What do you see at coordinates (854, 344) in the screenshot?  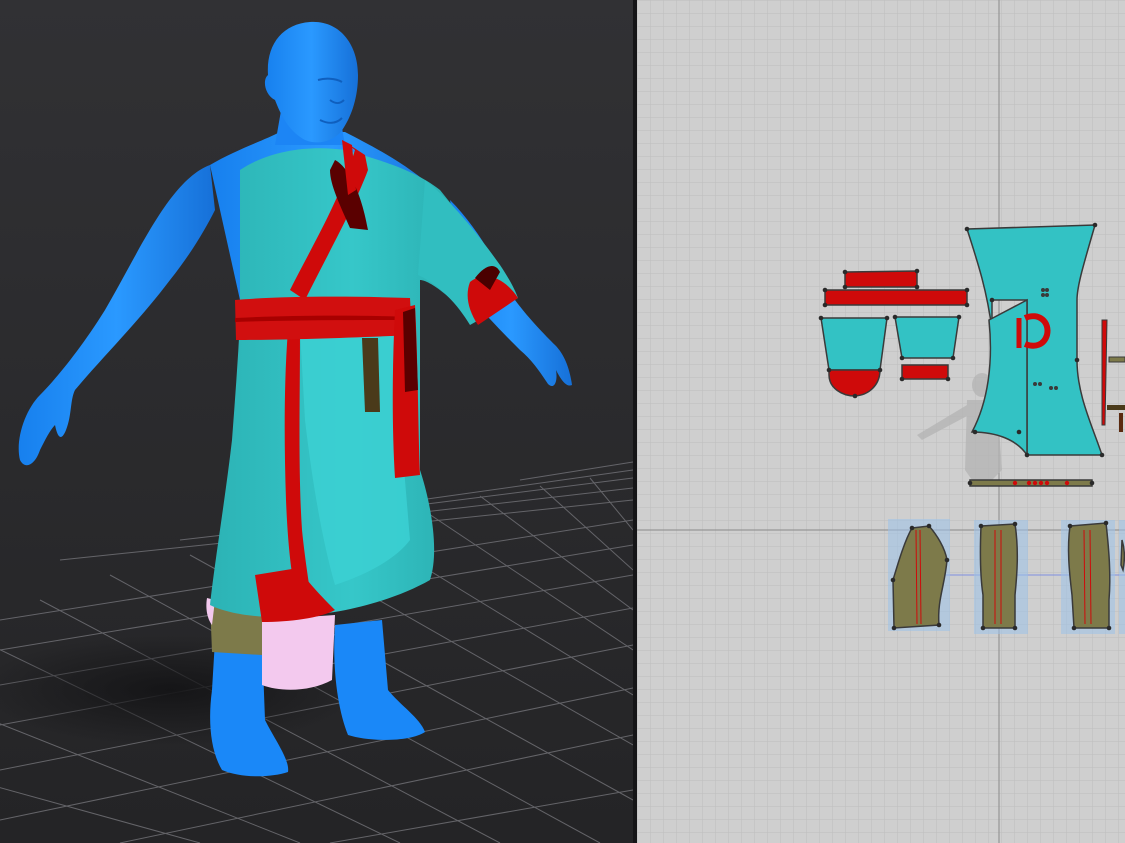 I see `piece-sleeve-panel-left` at bounding box center [854, 344].